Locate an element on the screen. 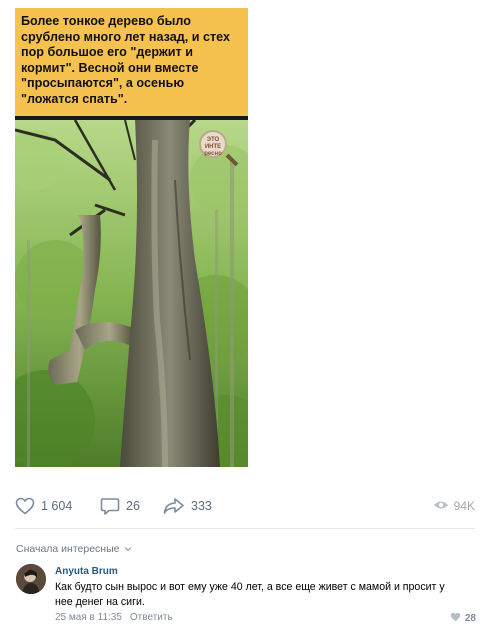  share-count: 333 is located at coordinates (201, 506).